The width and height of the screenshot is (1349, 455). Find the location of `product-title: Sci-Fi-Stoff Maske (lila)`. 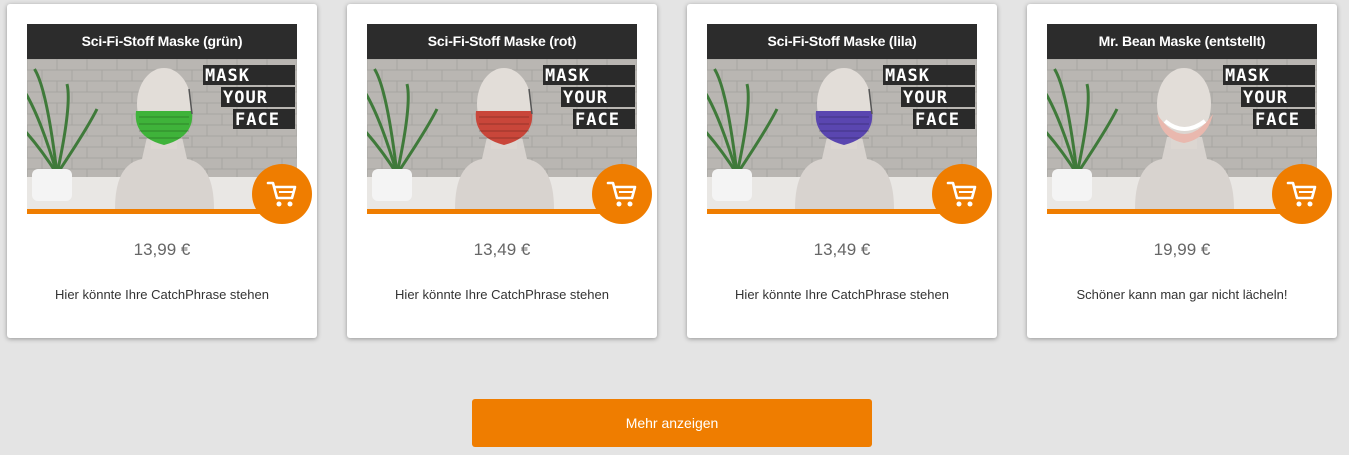

product-title: Sci-Fi-Stoff Maske (lila) is located at coordinates (842, 41).